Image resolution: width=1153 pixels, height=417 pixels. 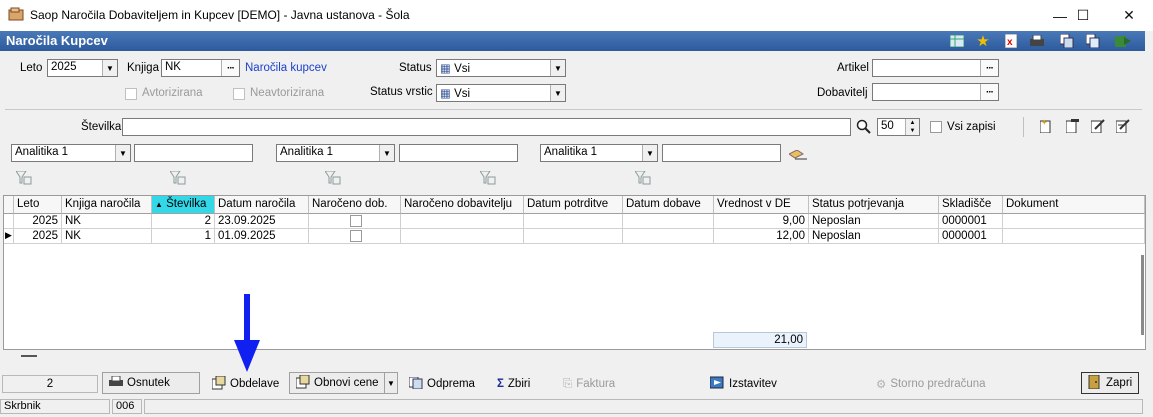 What do you see at coordinates (761, 221) in the screenshot?
I see `table-cell: 9,00` at bounding box center [761, 221].